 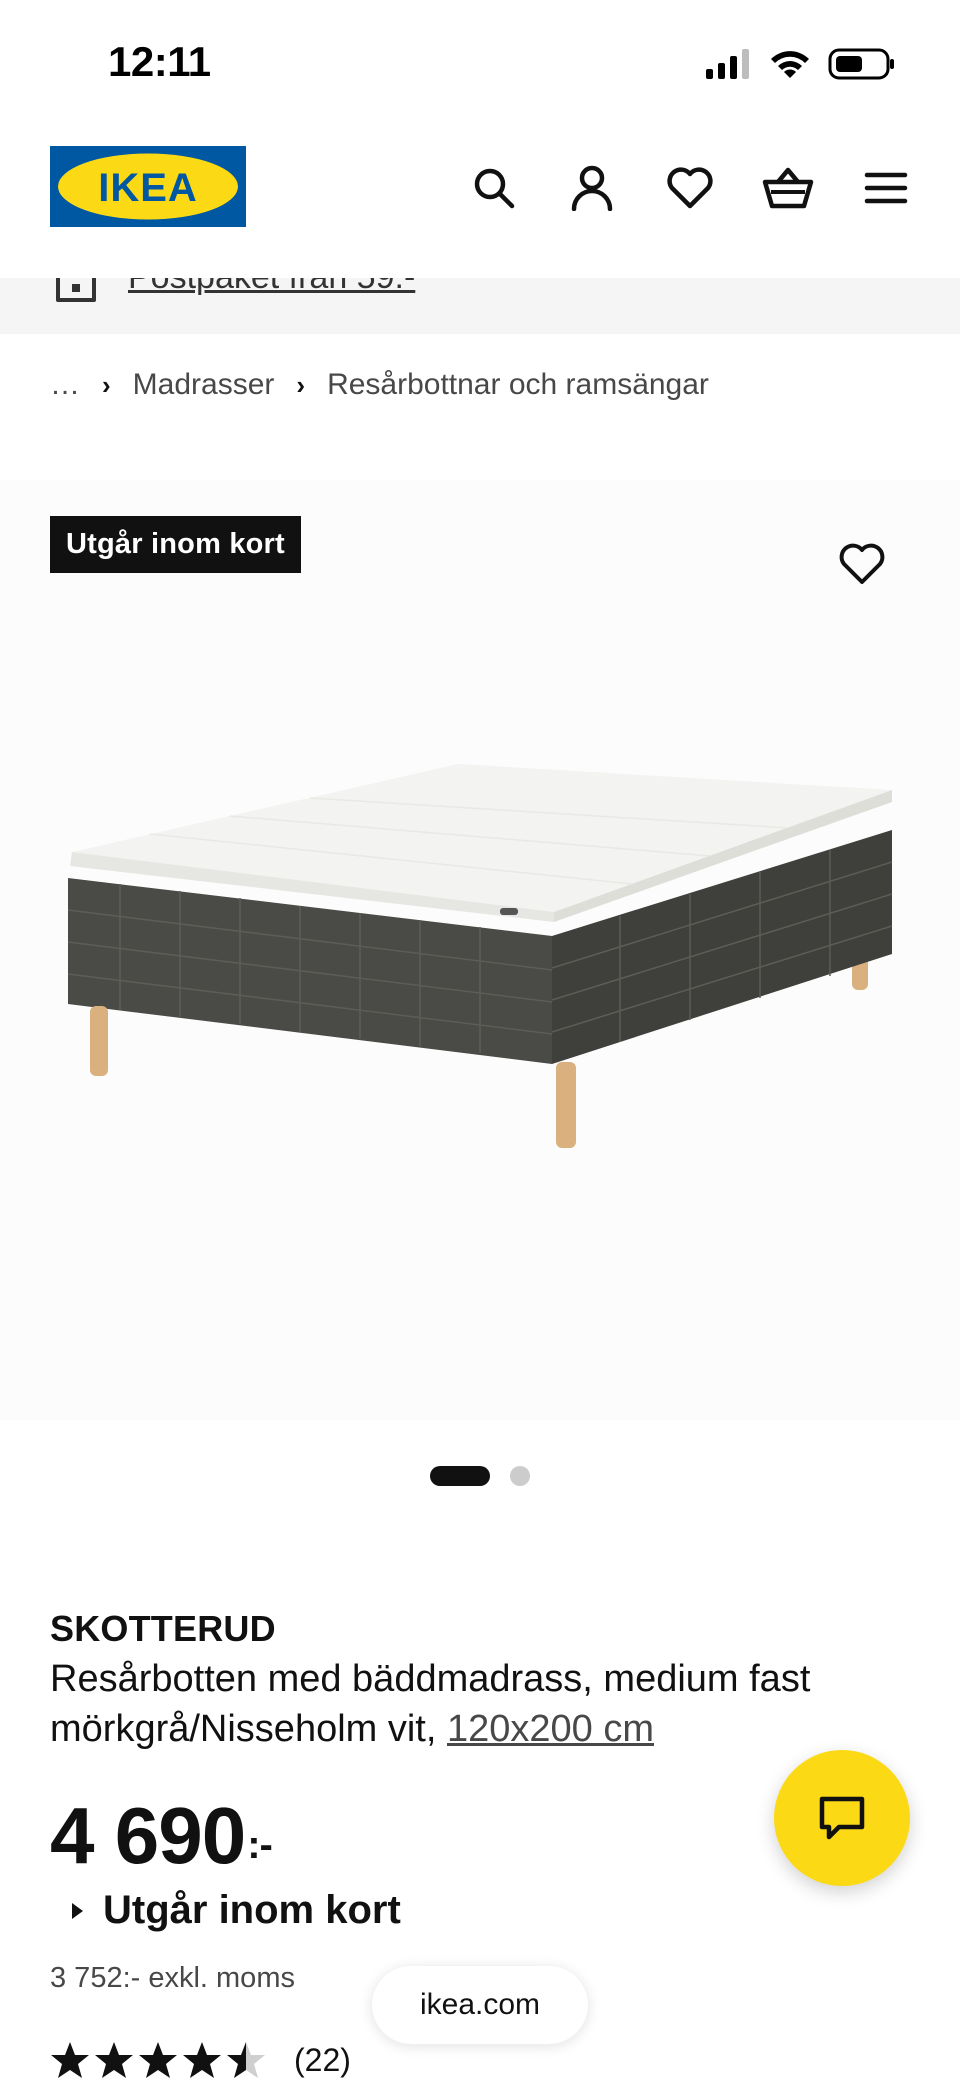 I want to click on chat-button, so click(x=842, y=1818).